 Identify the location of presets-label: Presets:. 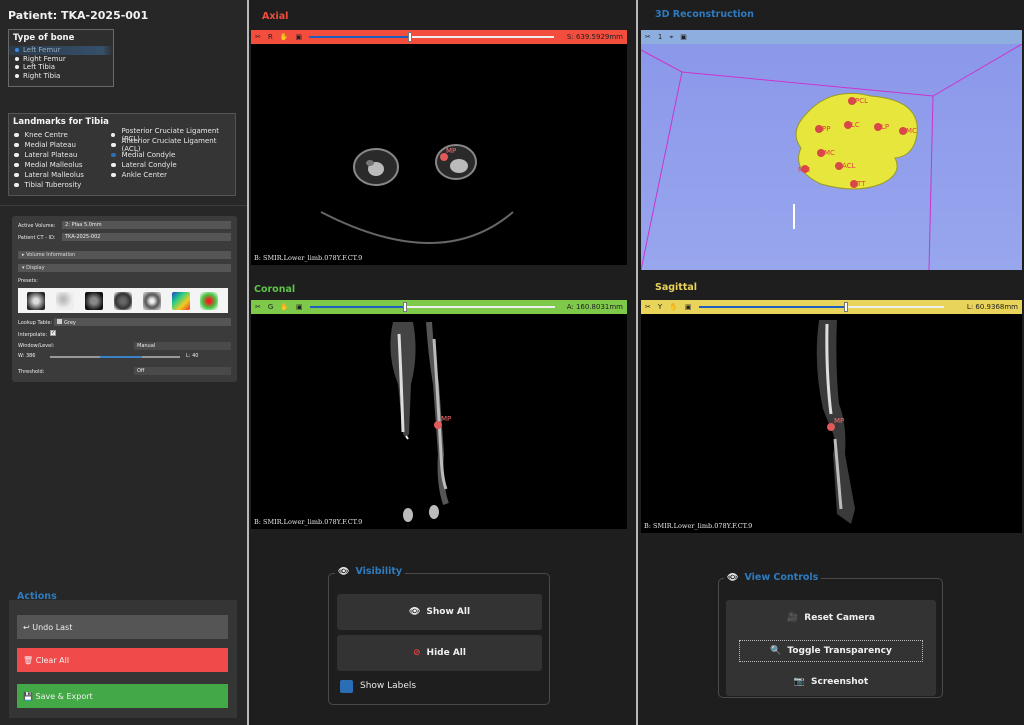
(28, 281).